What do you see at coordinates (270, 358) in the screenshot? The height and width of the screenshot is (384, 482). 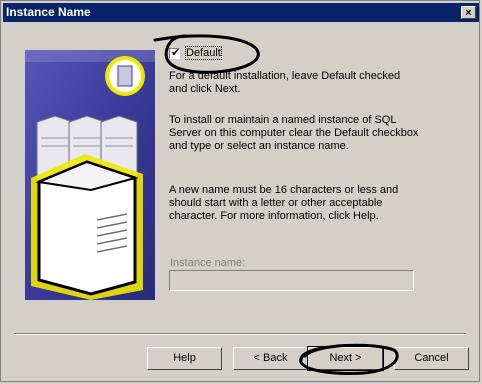 I see `back-button: < Back` at bounding box center [270, 358].